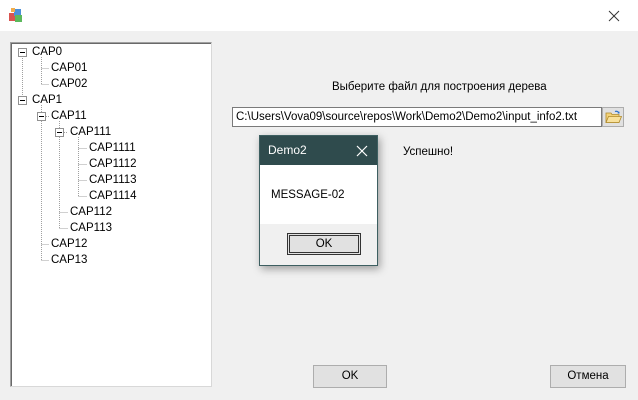 The width and height of the screenshot is (638, 400). What do you see at coordinates (588, 376) in the screenshot?
I see `cancel-button: Отмена` at bounding box center [588, 376].